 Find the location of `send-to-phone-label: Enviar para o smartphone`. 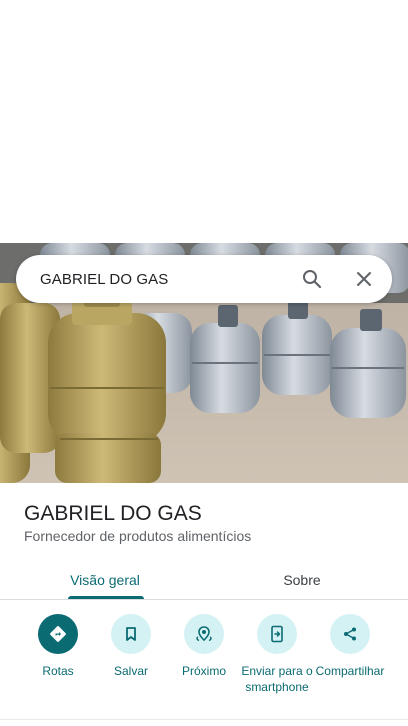

send-to-phone-label: Enviar para o smartphone is located at coordinates (277, 679).